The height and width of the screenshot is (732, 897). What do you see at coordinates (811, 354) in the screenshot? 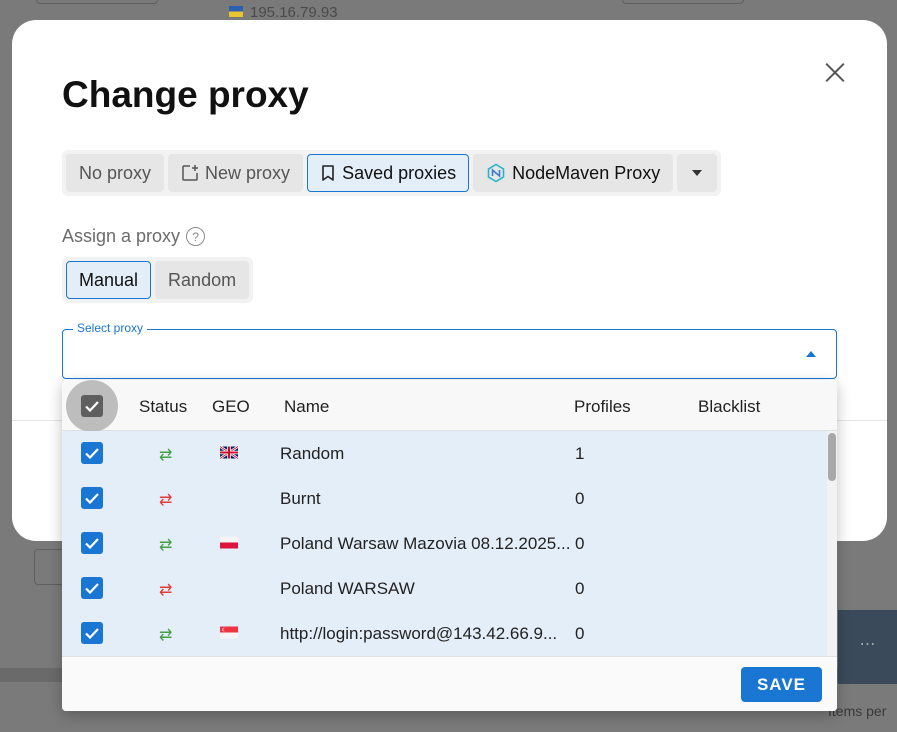
I see `chevron-up-icon` at bounding box center [811, 354].